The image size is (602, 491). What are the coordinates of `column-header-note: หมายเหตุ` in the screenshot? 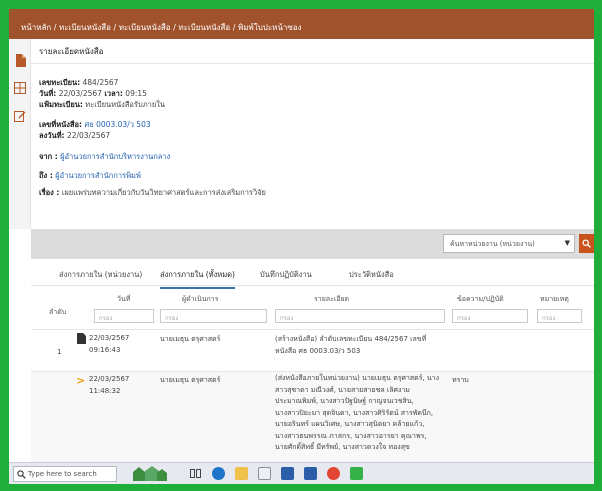 It's located at (554, 299).